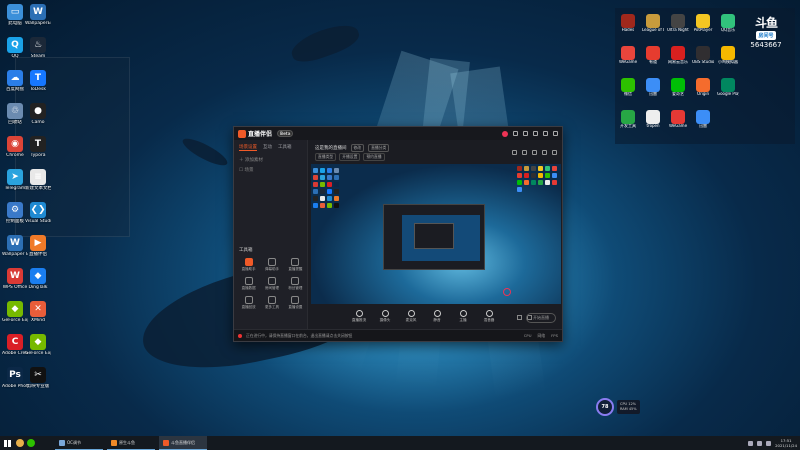 The image size is (800, 450). Describe the element at coordinates (38, 147) in the screenshot. I see `desktop-icon: T Typora` at that location.